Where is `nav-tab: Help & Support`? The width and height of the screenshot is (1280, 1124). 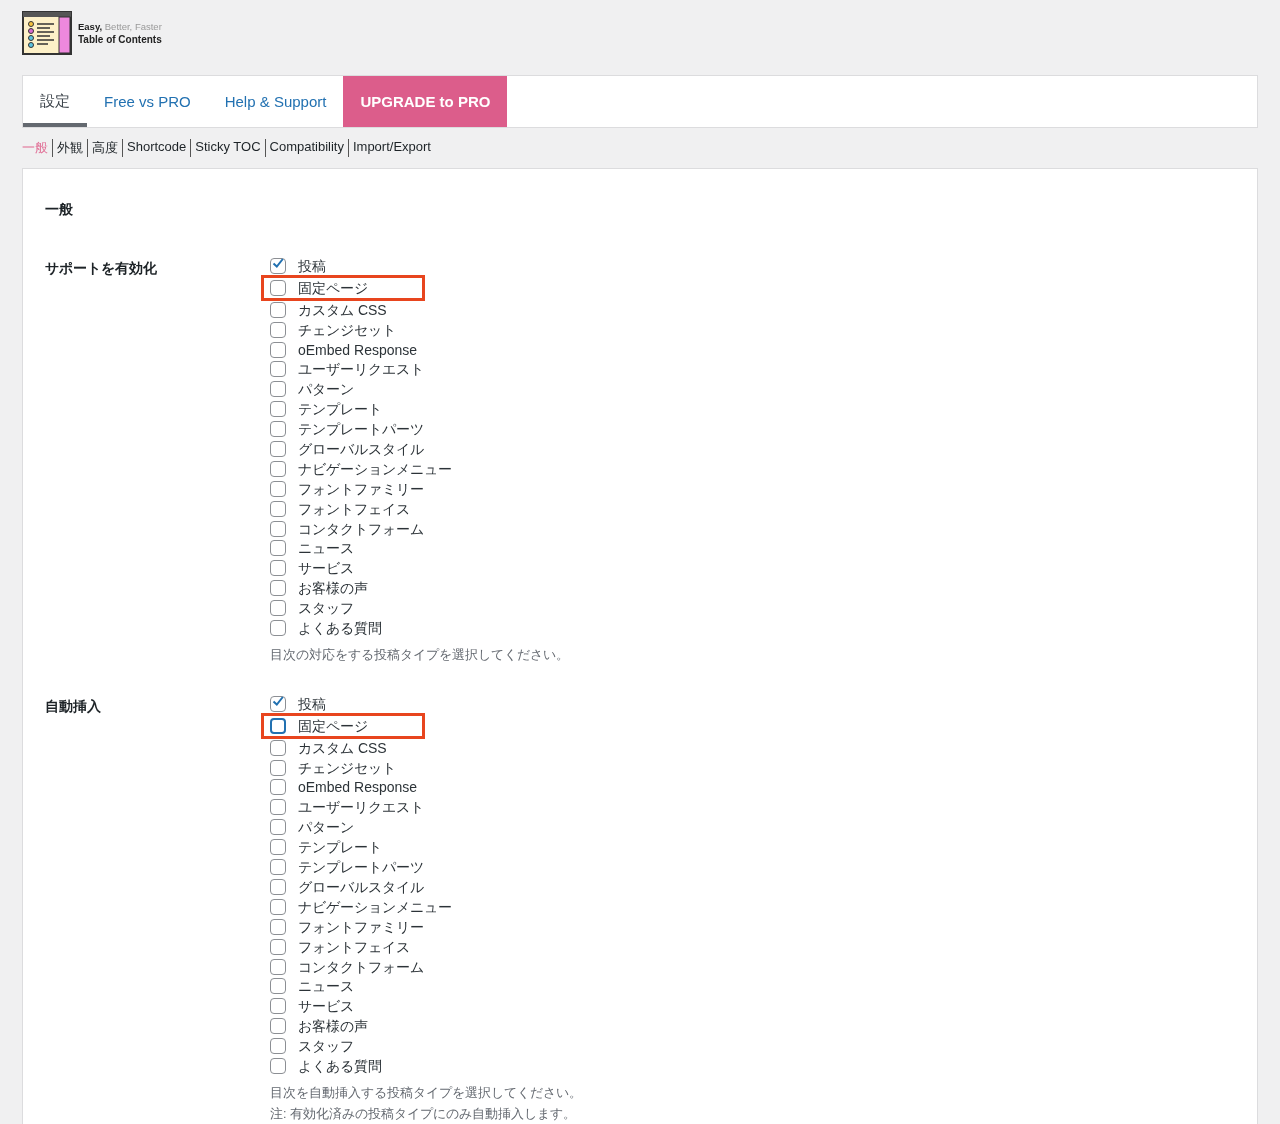
nav-tab: Help & Support is located at coordinates (275, 101).